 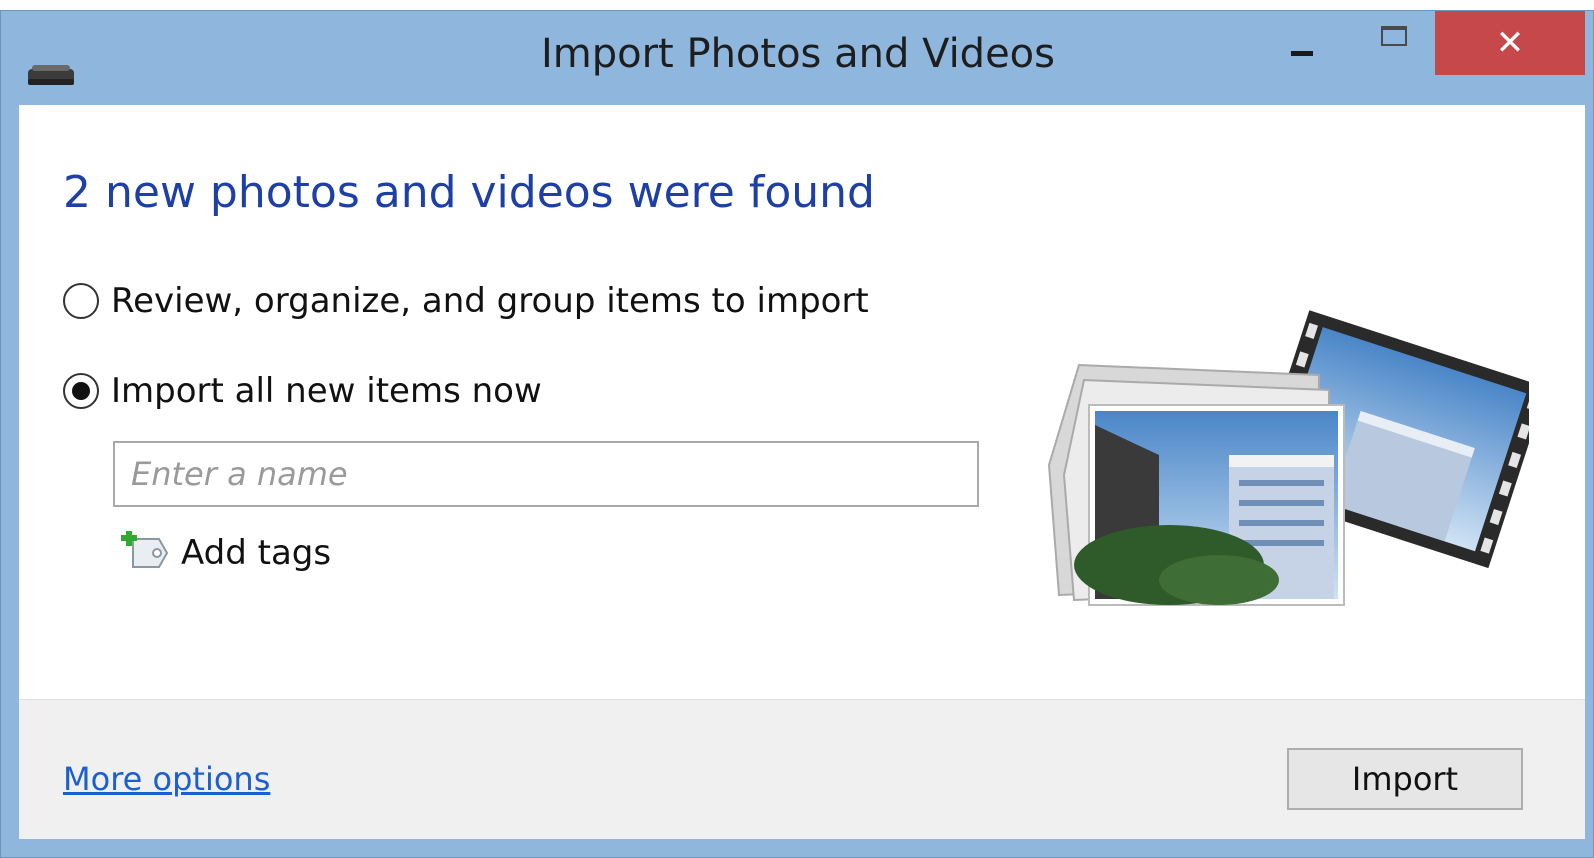 I want to click on minimize-icon, so click(x=1302, y=53).